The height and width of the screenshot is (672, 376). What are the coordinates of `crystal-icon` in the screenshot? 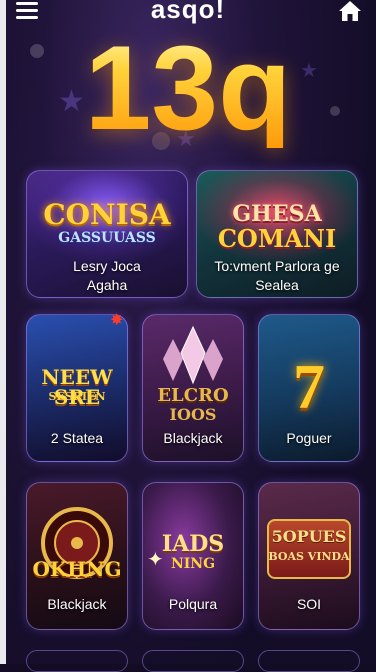 It's located at (193, 355).